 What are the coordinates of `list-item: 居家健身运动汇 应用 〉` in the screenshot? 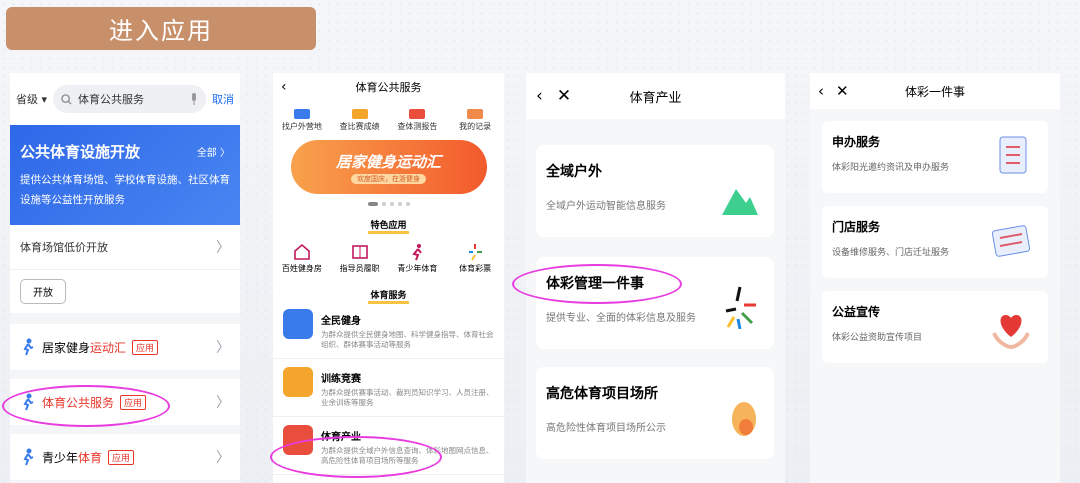 It's located at (125, 347).